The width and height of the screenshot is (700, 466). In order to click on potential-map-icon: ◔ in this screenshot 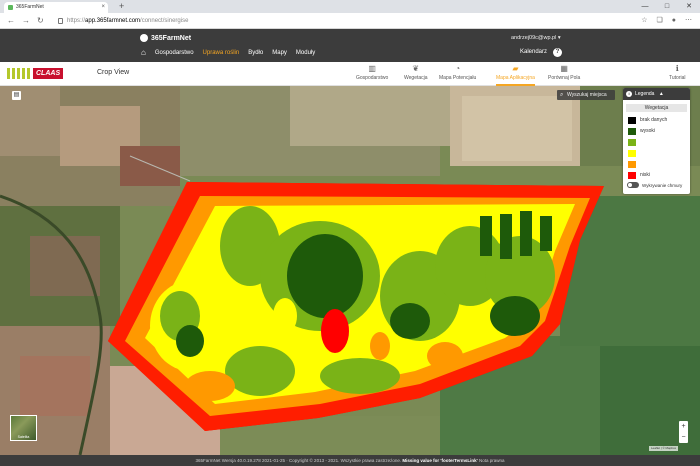, I will do `click(458, 68)`.